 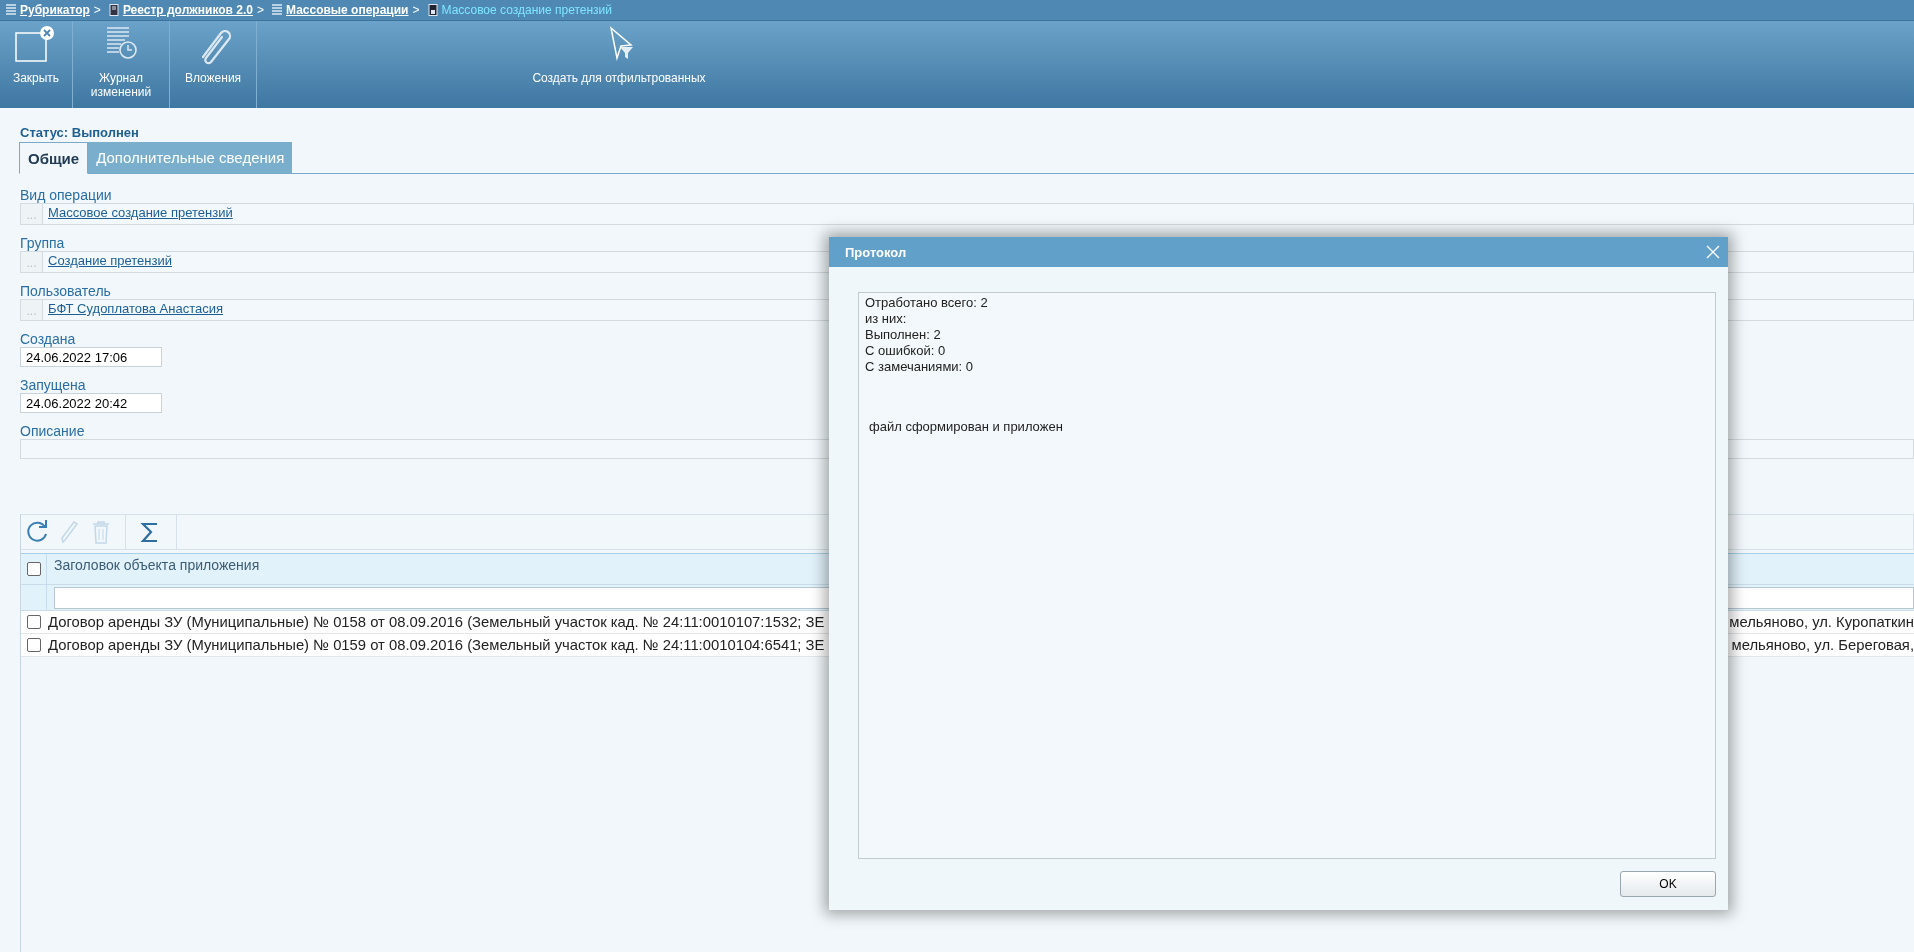 I want to click on protocol-line: Выполнен: 2, so click(x=903, y=335).